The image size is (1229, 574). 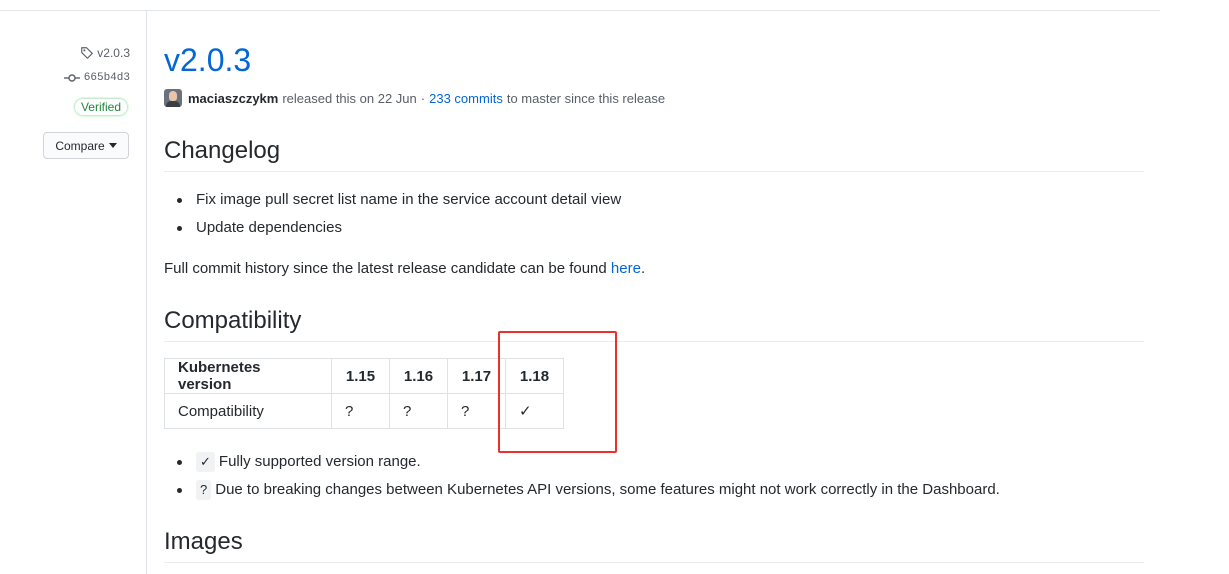 What do you see at coordinates (107, 78) in the screenshot?
I see `commit-sha: 665b4d3` at bounding box center [107, 78].